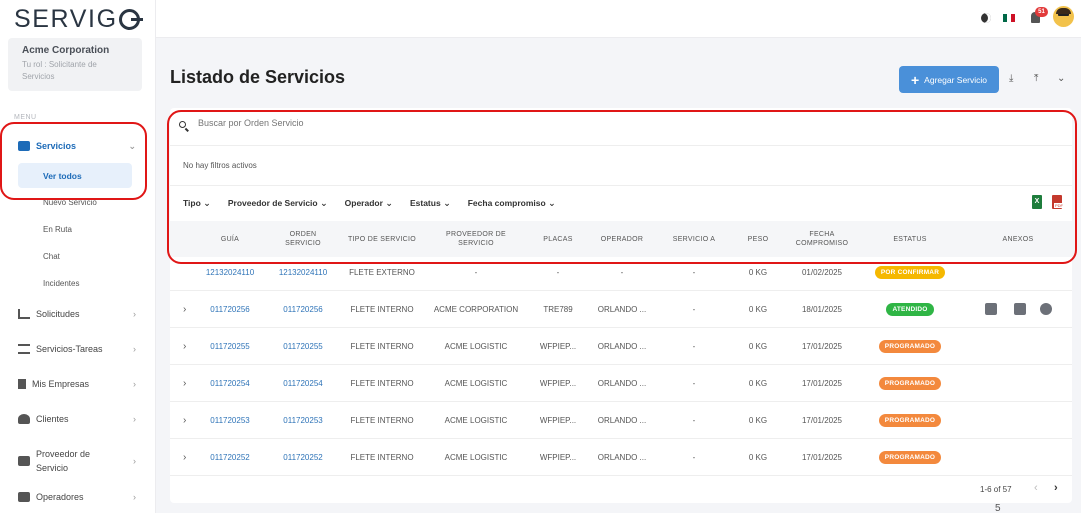  What do you see at coordinates (998, 508) in the screenshot?
I see `stray-text: 5` at bounding box center [998, 508].